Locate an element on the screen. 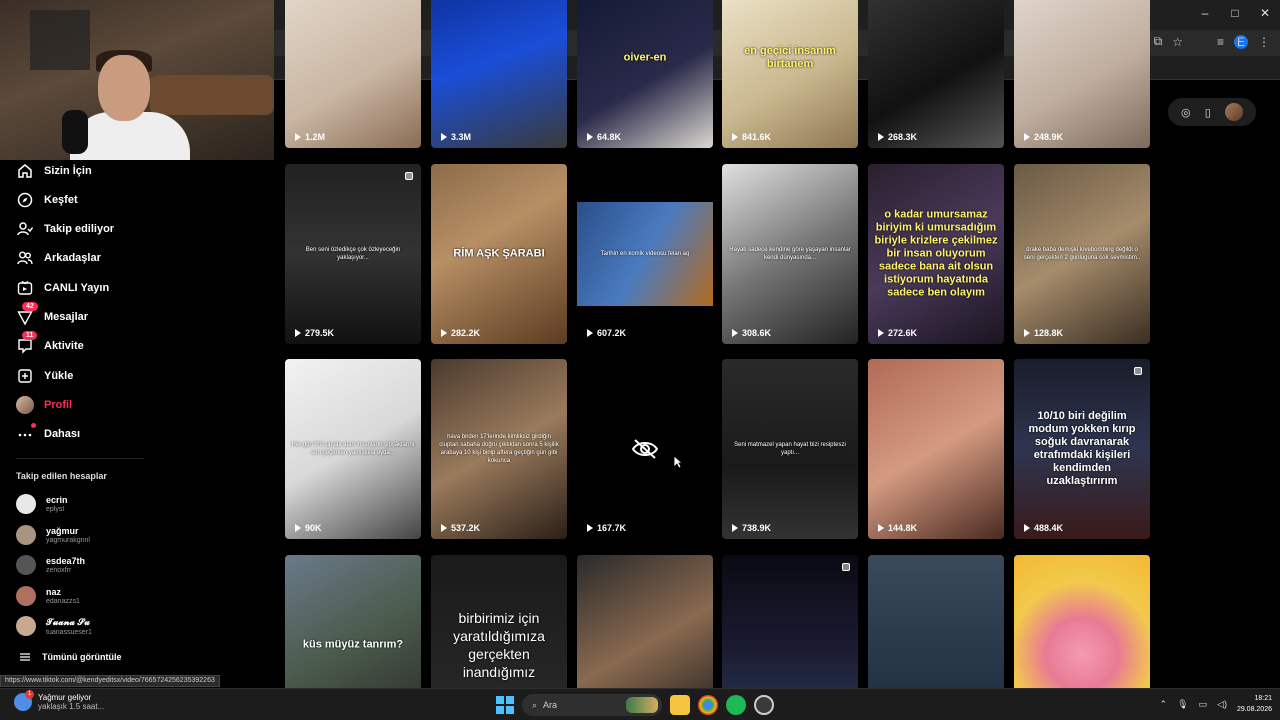 The image size is (1280, 720). video-tile: 144.8K is located at coordinates (936, 449).